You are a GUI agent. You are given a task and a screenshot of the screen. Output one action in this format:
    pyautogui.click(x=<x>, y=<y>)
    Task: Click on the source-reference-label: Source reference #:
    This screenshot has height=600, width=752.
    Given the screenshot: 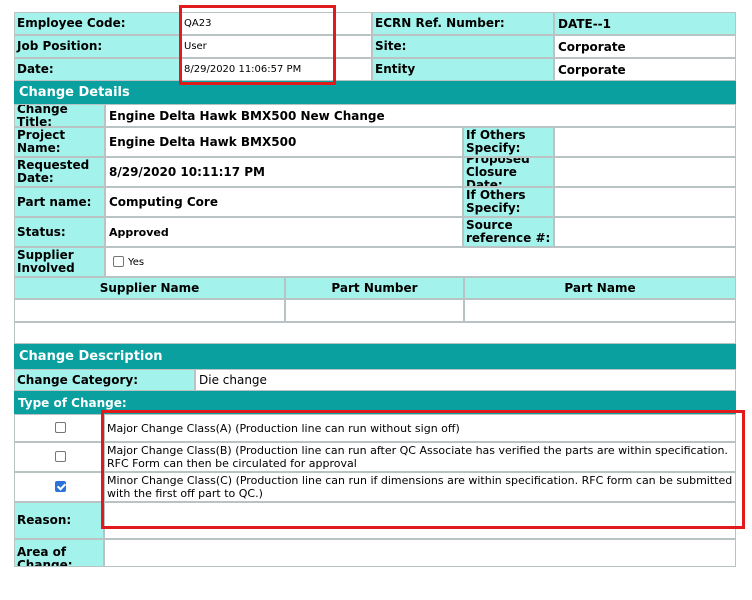 What is the action you would take?
    pyautogui.click(x=508, y=232)
    